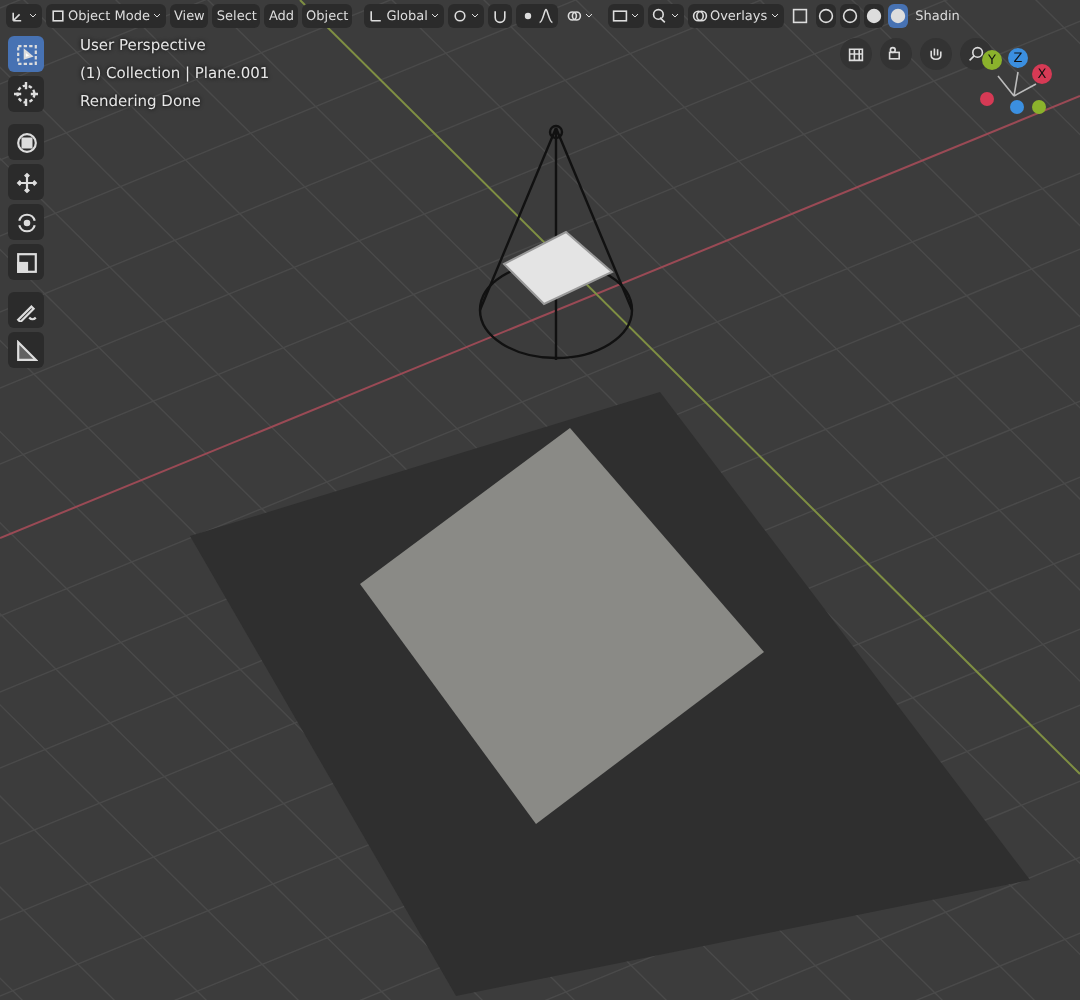 The image size is (1080, 1000). I want to click on measure-tool, so click(26, 350).